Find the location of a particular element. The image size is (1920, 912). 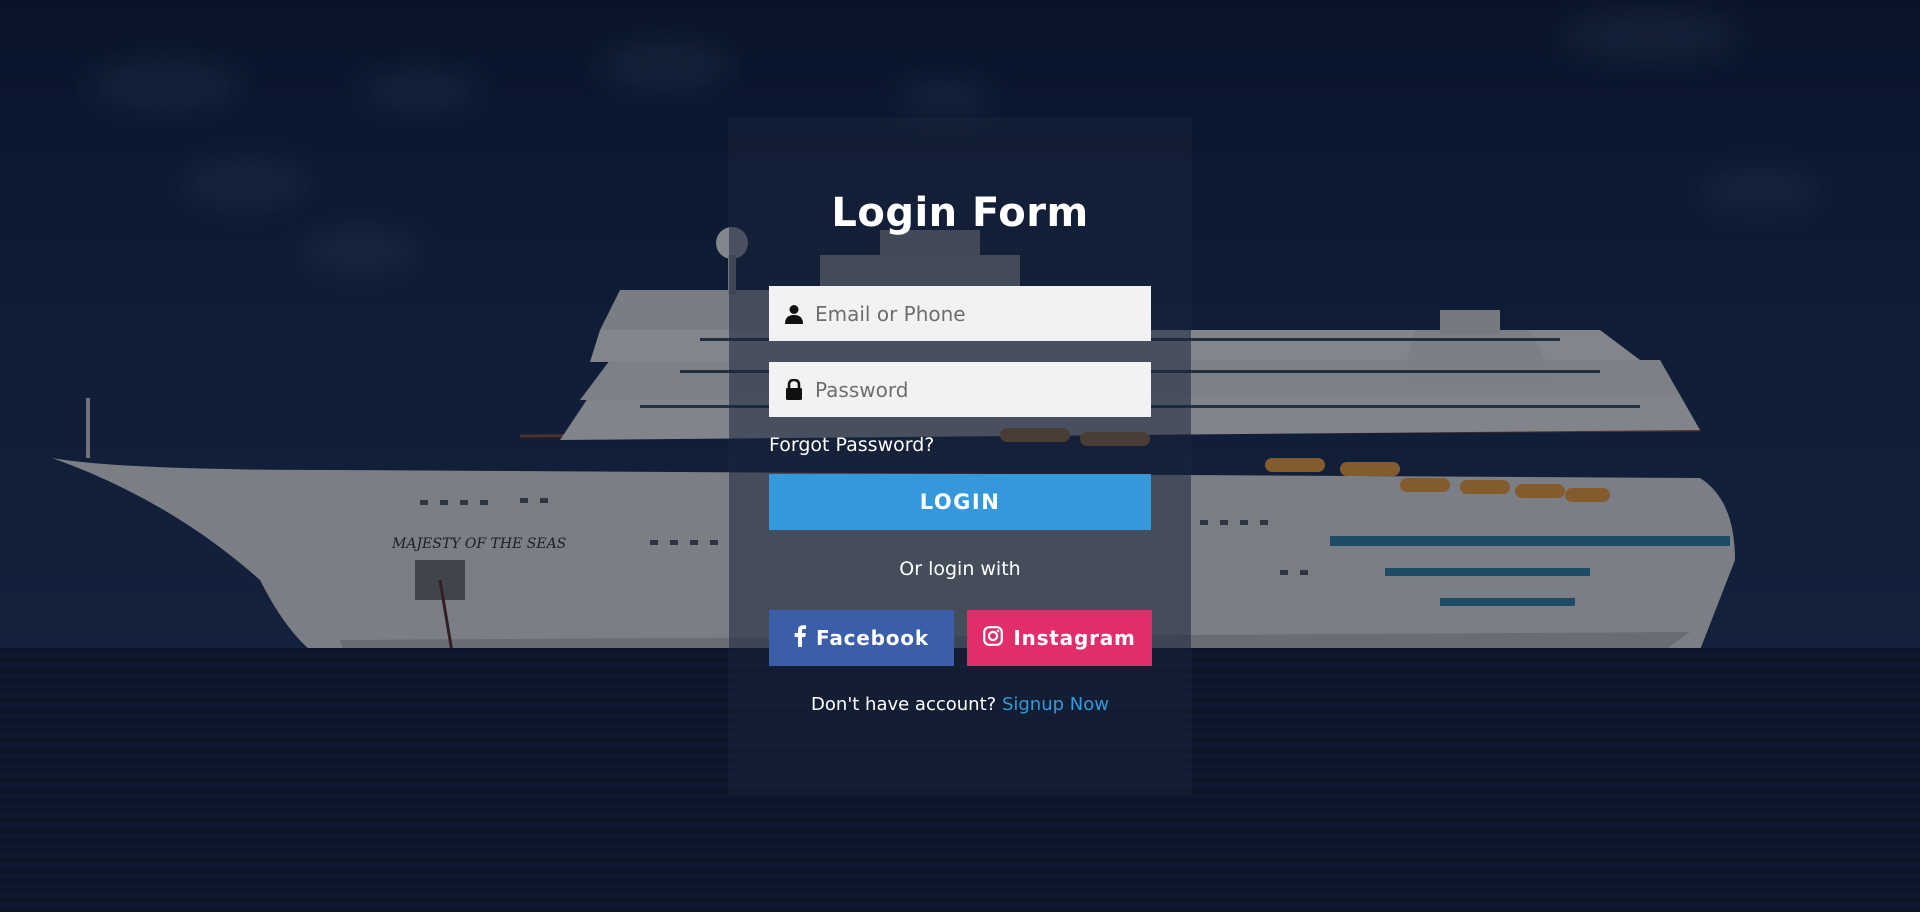

instagram-label: Instagram is located at coordinates (1074, 638).